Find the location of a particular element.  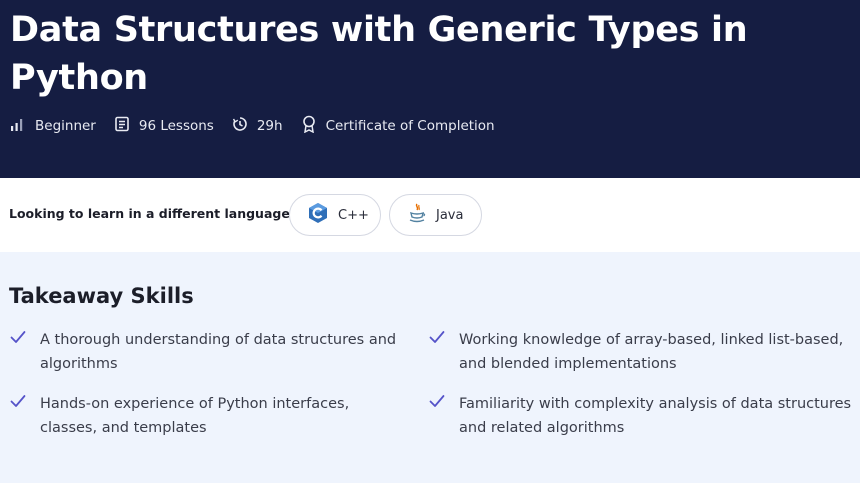

meta-certificate: Certificate of Completion is located at coordinates (398, 126).